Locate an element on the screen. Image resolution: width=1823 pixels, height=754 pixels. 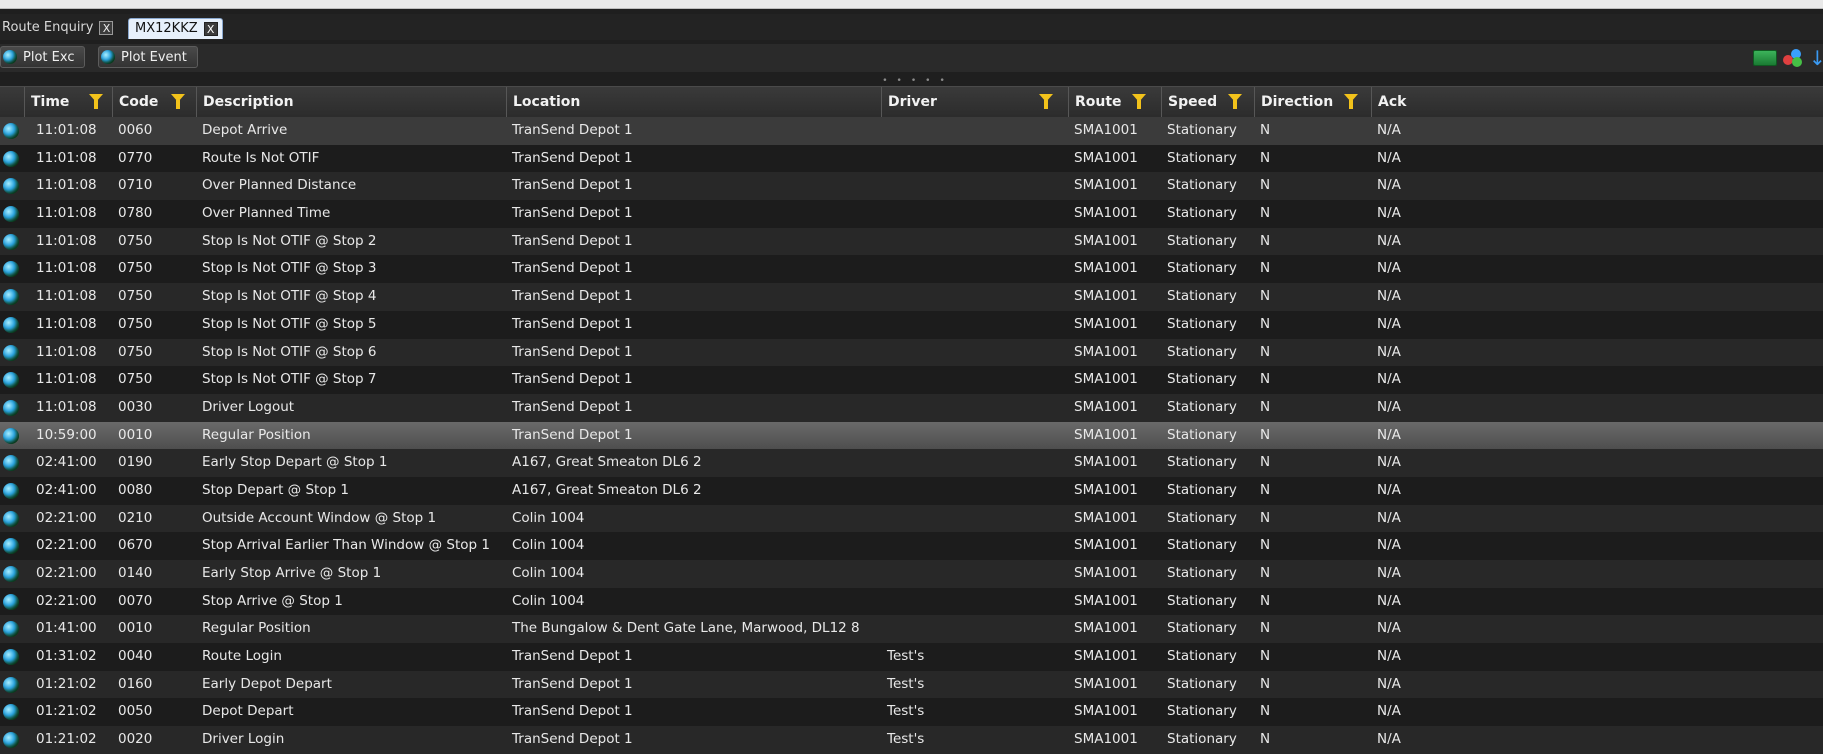
cell-description: Route Login is located at coordinates (242, 656).